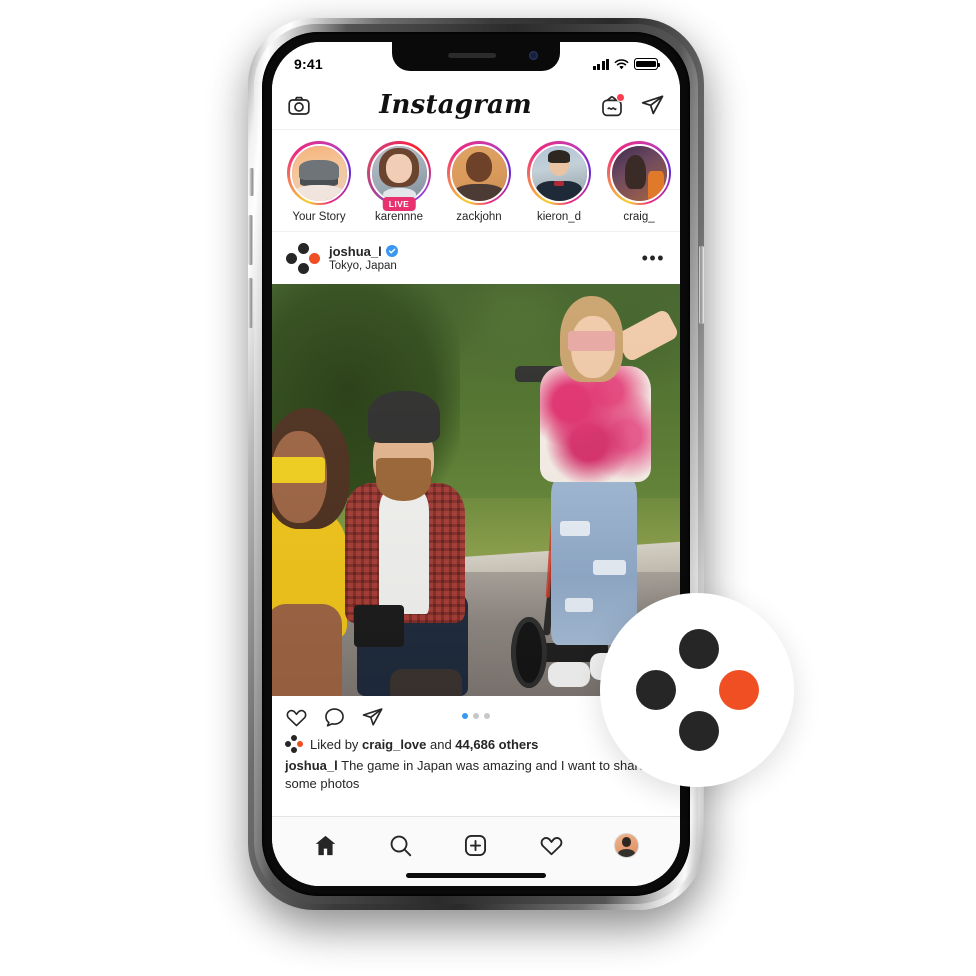 Image resolution: width=976 pixels, height=976 pixels. What do you see at coordinates (311, 765) in the screenshot?
I see `caption-username: joshua_l` at bounding box center [311, 765].